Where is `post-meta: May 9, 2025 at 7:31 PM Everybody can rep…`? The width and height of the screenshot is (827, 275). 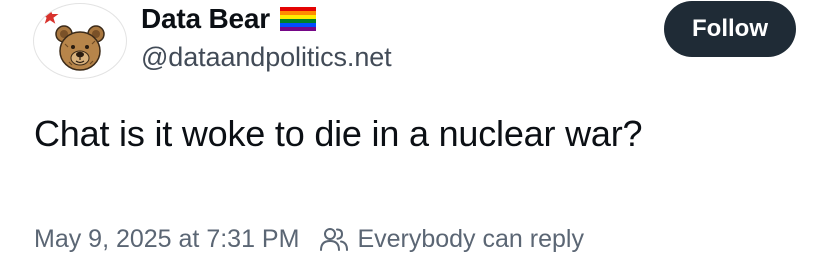
post-meta: May 9, 2025 at 7:31 PM Everybody can rep… is located at coordinates (309, 239).